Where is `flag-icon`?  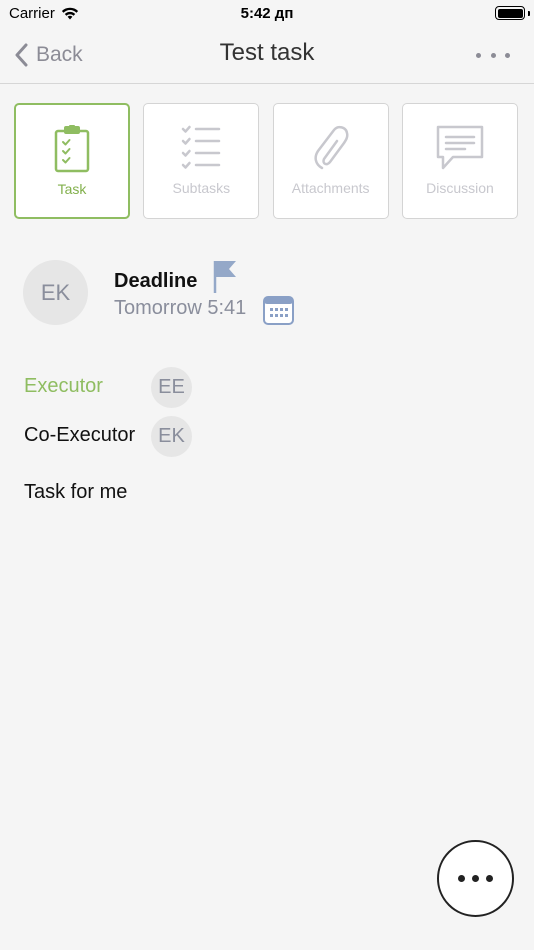 flag-icon is located at coordinates (224, 277).